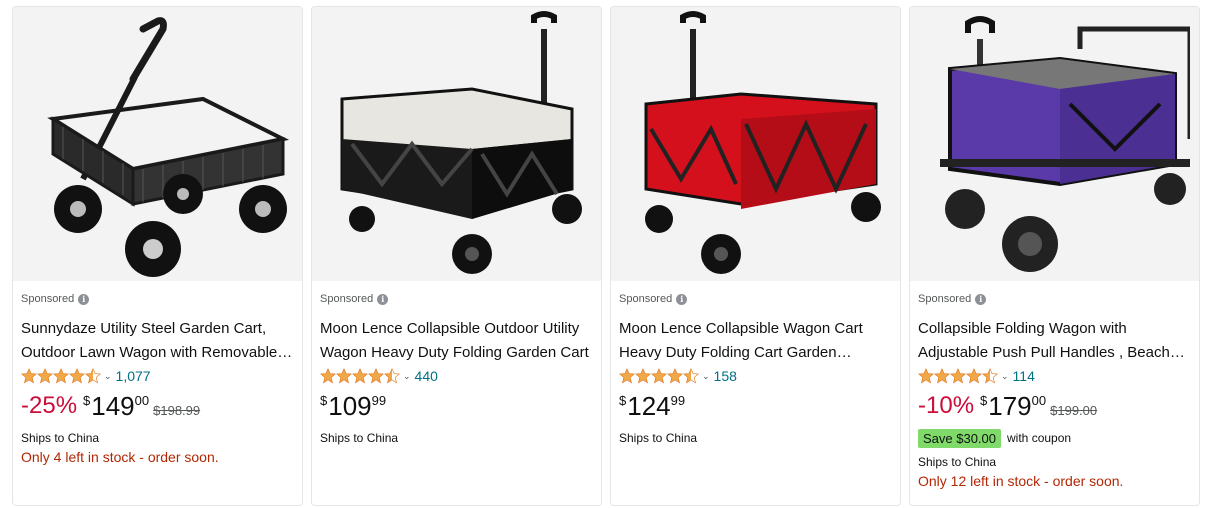 The width and height of the screenshot is (1216, 508). Describe the element at coordinates (176, 410) in the screenshot. I see `list-price: $198.99` at that location.